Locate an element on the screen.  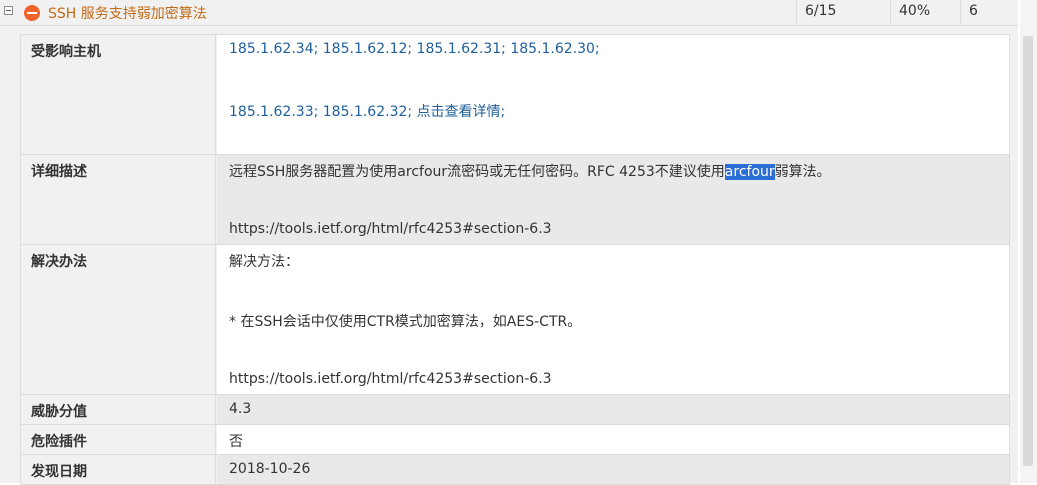
affected-count-cell: 6/15 is located at coordinates (843, 12).